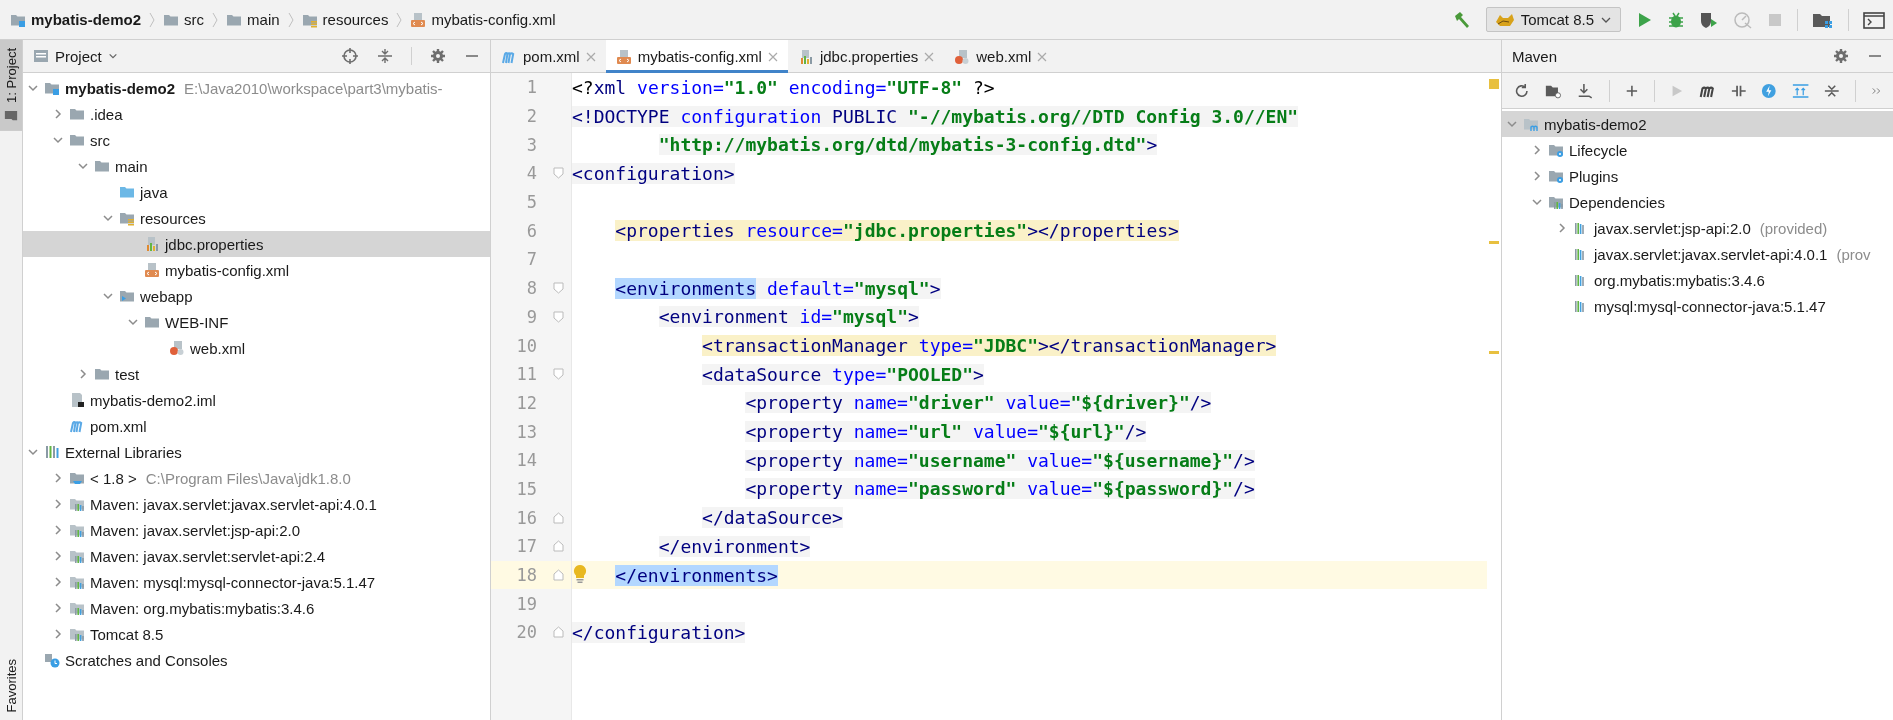  Describe the element at coordinates (1697, 228) in the screenshot. I see `tree-item: javax.servlet:jsp-api:2.0 (provided)` at that location.